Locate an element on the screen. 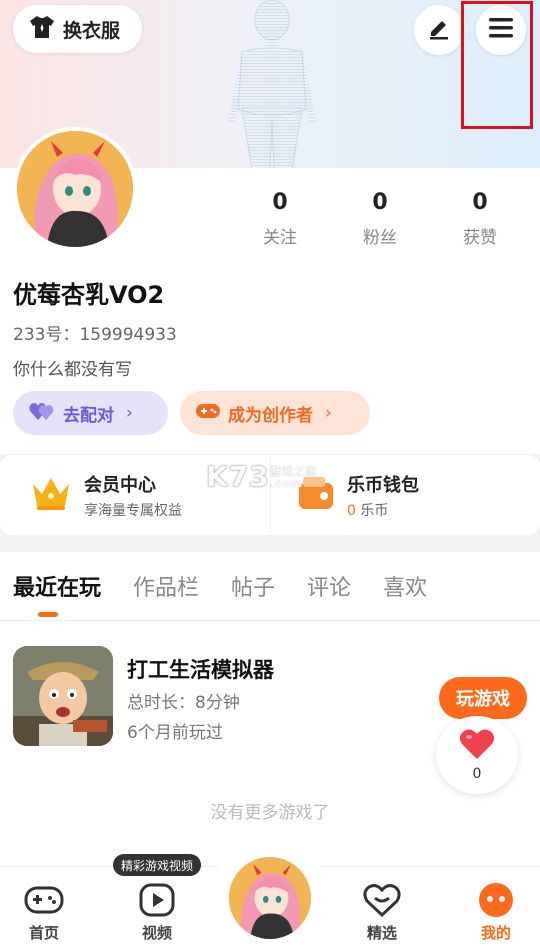 The width and height of the screenshot is (540, 952). tab-recently-played: 最近在玩 is located at coordinates (57, 586).